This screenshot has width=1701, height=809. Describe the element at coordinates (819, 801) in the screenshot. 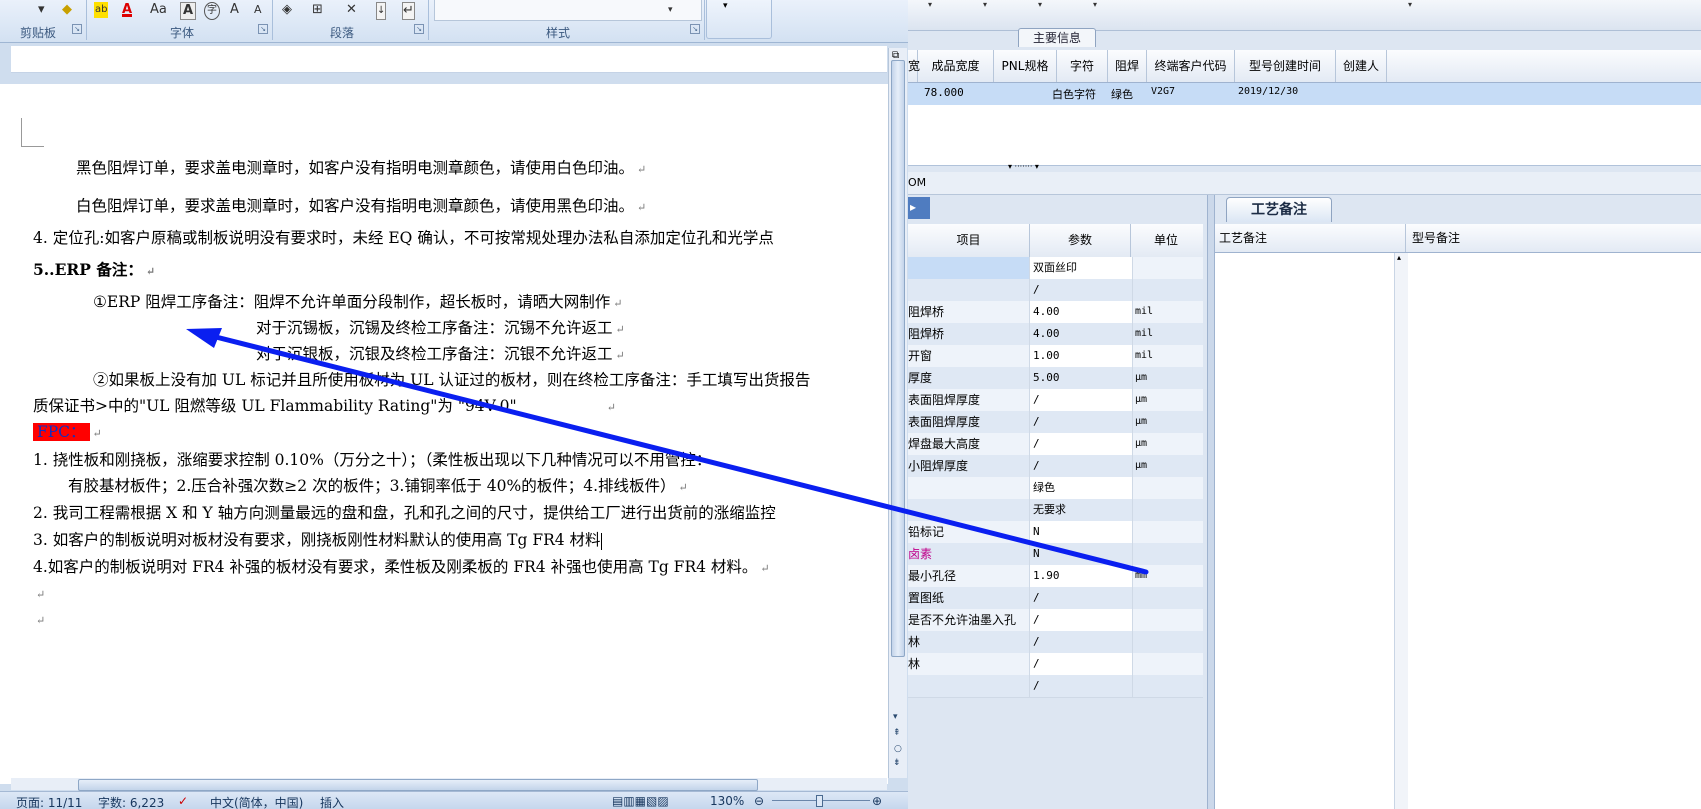

I see `zoom-slider-thumb` at that location.